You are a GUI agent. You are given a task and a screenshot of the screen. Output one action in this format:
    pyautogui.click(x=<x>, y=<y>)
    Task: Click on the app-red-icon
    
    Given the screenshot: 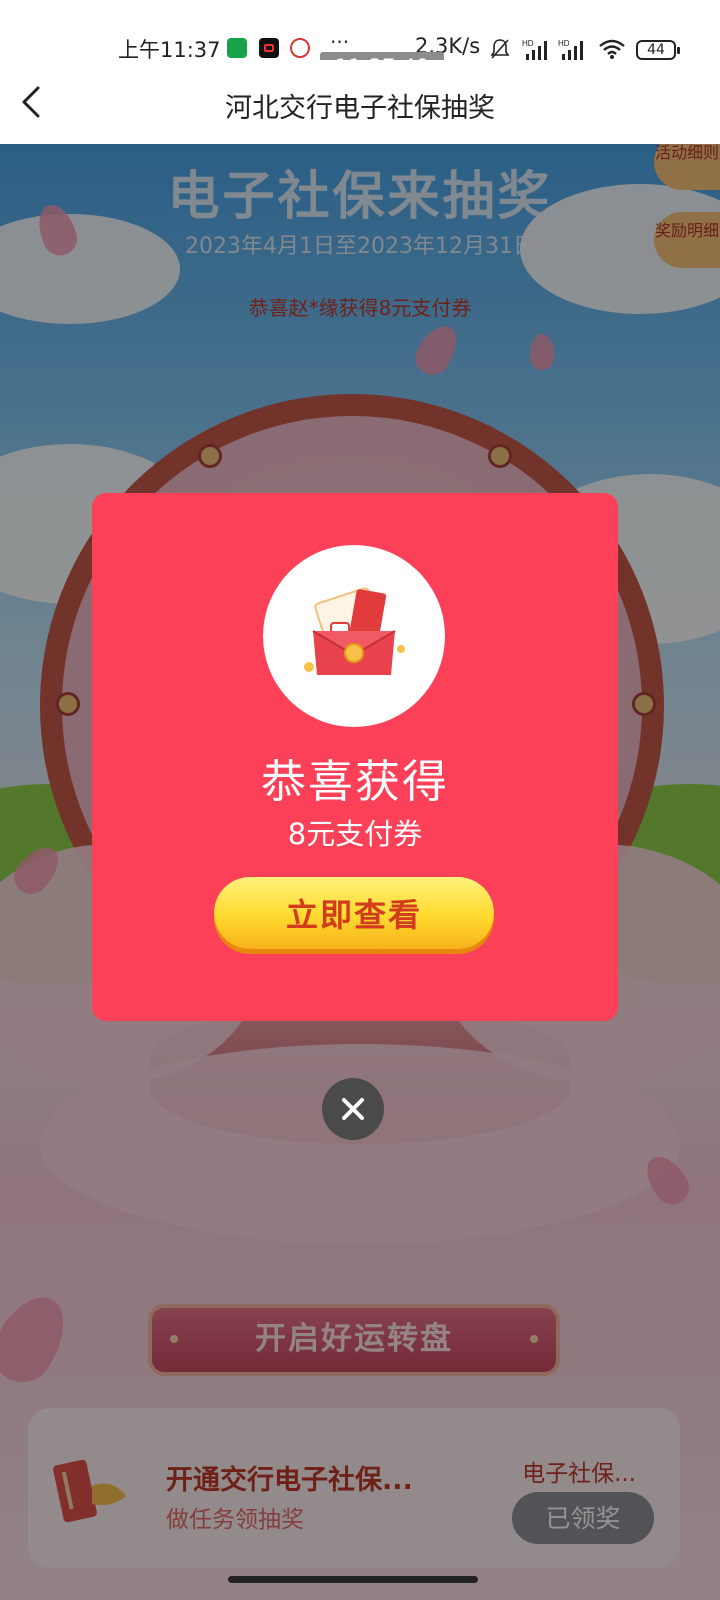 What is the action you would take?
    pyautogui.click(x=300, y=48)
    